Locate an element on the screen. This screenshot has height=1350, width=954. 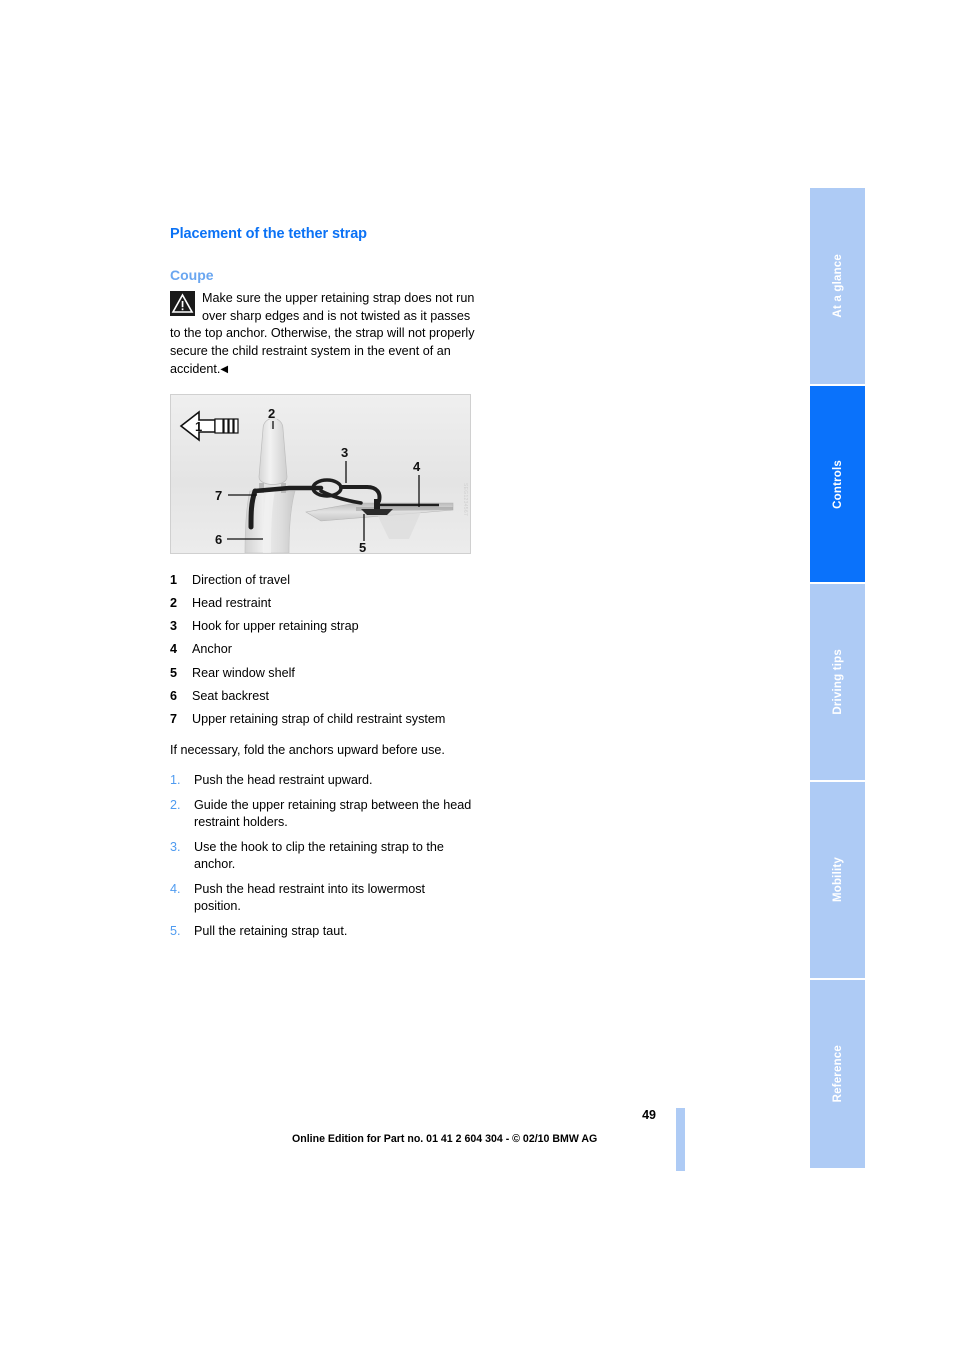
list-item: 5 Rear window shelf is located at coordinates (322, 674).